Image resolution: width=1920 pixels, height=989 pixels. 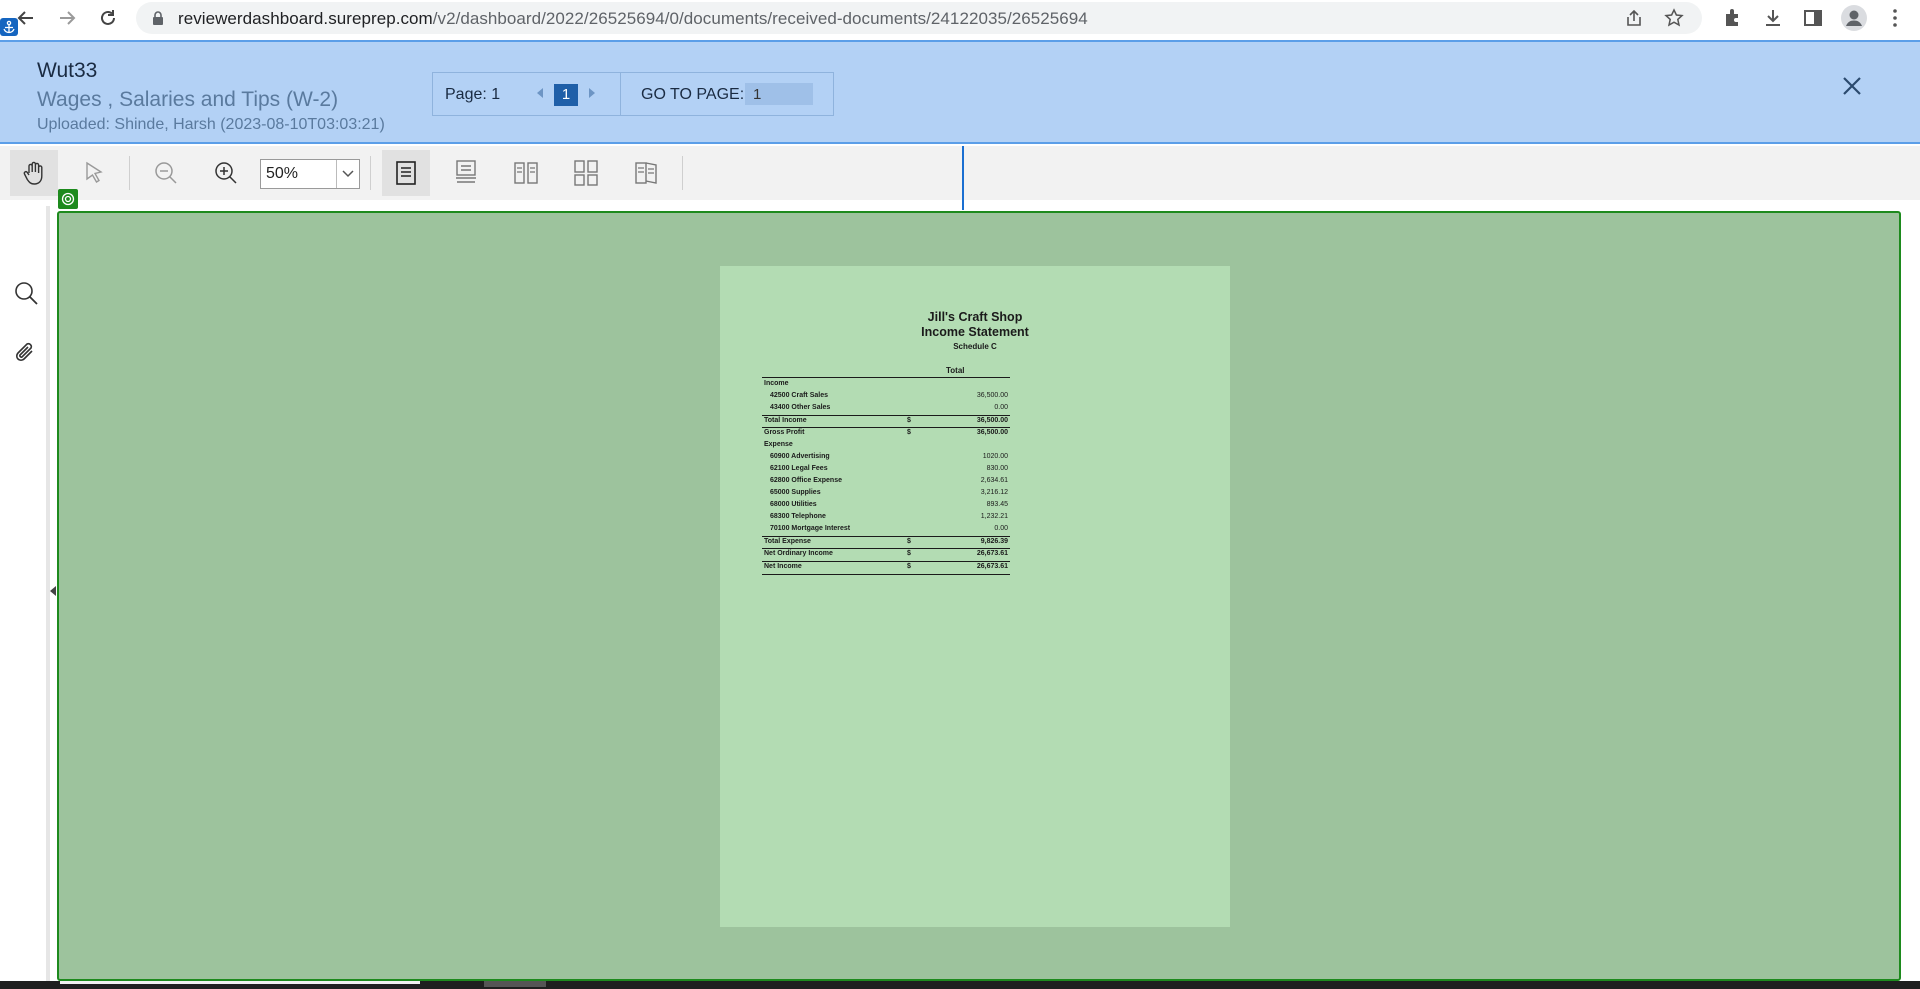 What do you see at coordinates (795, 492) in the screenshot?
I see `row-label: 65000 Supplies` at bounding box center [795, 492].